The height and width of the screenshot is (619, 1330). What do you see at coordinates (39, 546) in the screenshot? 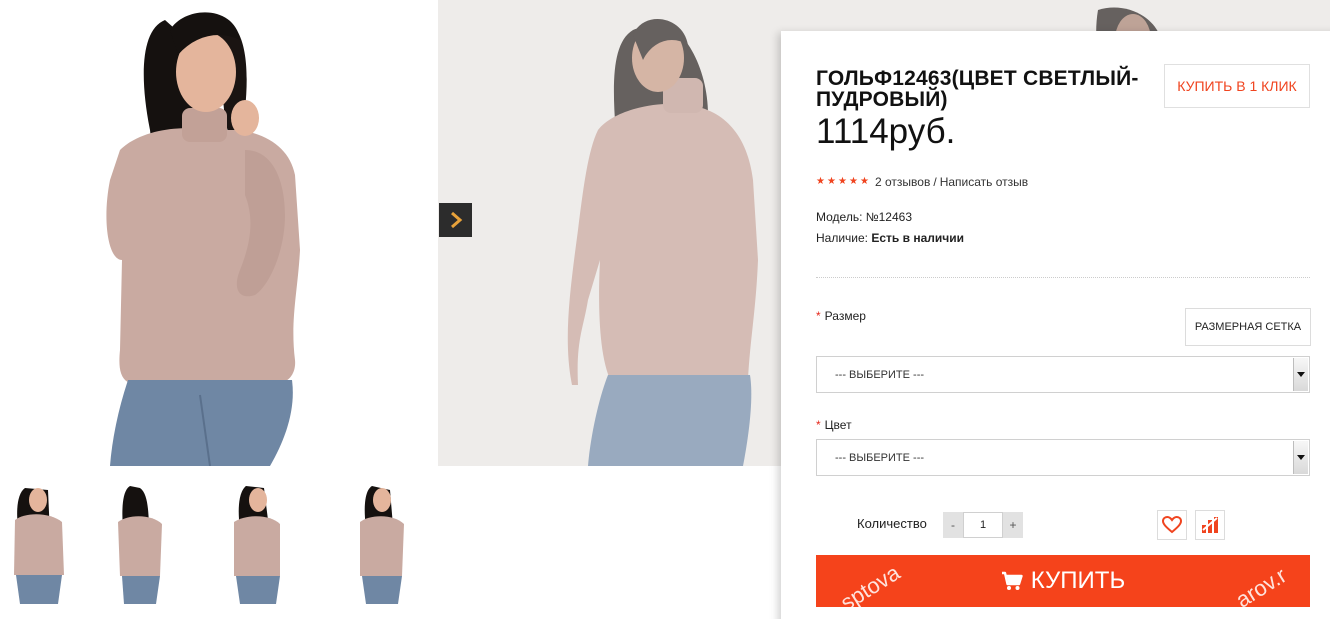
I see `thumbnail-model-front` at bounding box center [39, 546].